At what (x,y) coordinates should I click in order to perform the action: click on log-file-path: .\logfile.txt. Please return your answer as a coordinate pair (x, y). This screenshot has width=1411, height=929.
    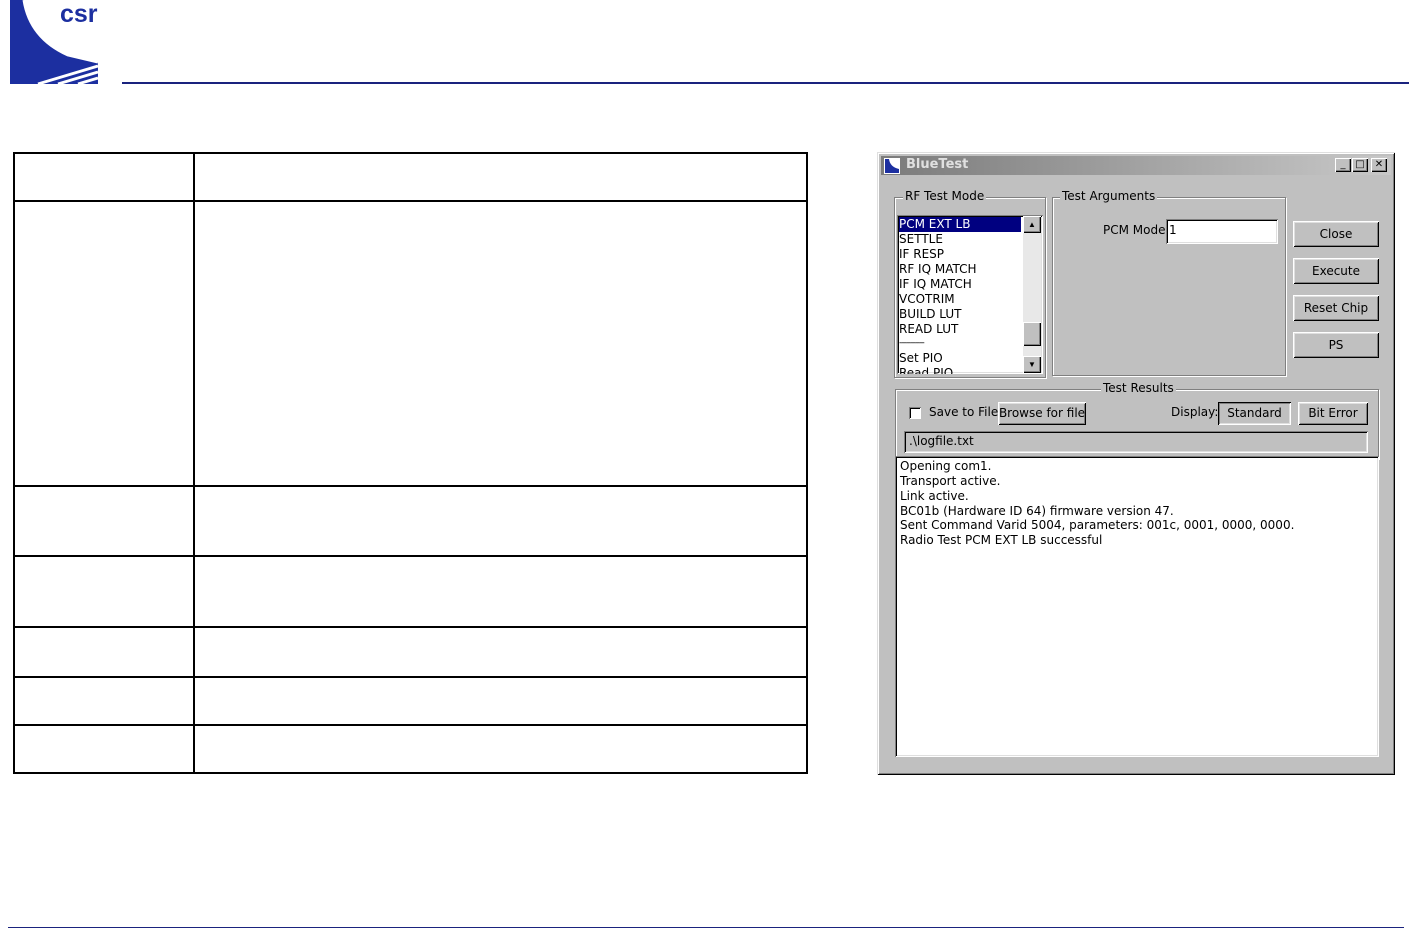
    Looking at the image, I should click on (941, 441).